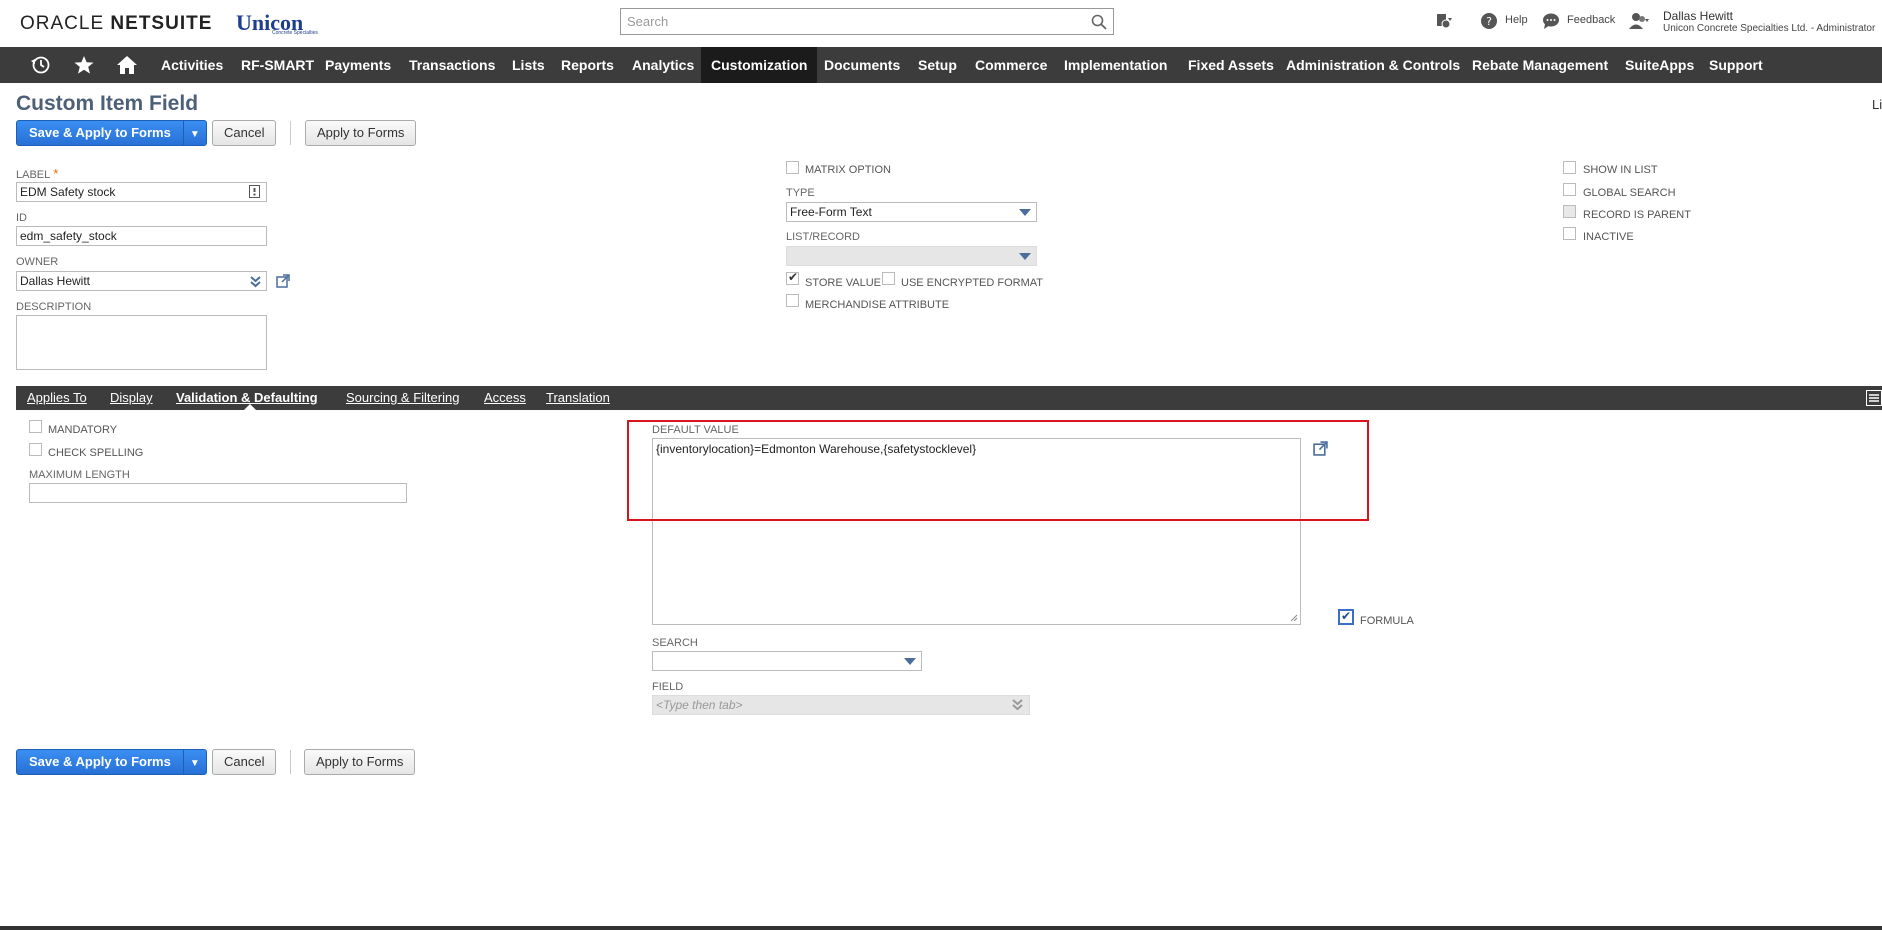 The width and height of the screenshot is (1882, 930). I want to click on owner-field-label: OWNER, so click(37, 262).